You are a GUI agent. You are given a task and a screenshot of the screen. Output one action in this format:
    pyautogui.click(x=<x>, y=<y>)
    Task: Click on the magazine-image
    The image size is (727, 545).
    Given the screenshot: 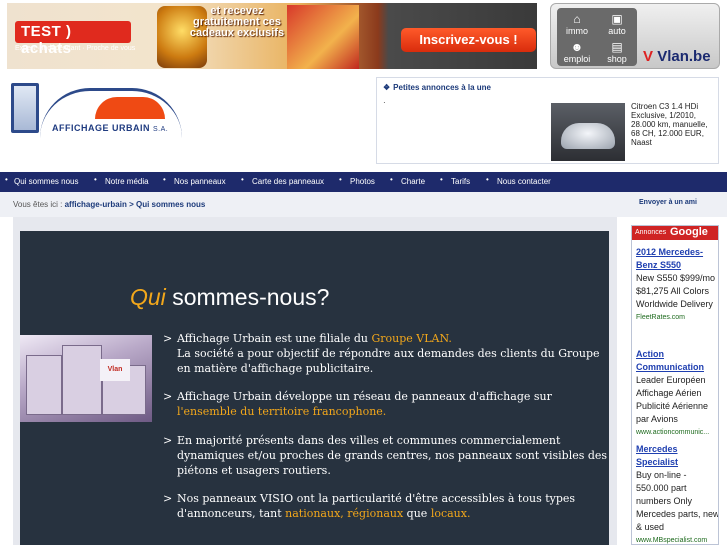 What is the action you would take?
    pyautogui.click(x=323, y=37)
    